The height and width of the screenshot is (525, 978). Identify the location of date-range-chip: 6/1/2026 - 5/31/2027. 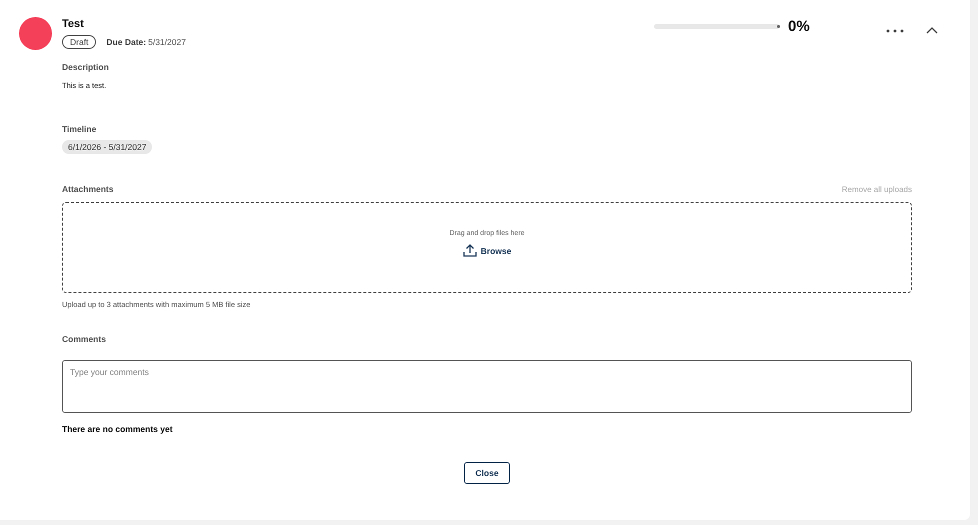
(107, 147).